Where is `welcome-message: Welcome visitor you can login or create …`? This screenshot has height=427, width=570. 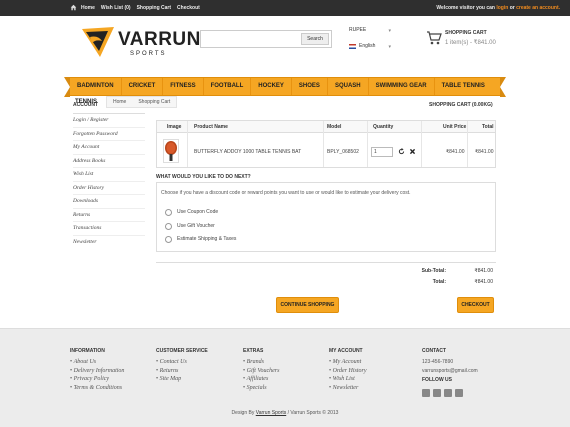 welcome-message: Welcome visitor you can login or create … is located at coordinates (498, 8).